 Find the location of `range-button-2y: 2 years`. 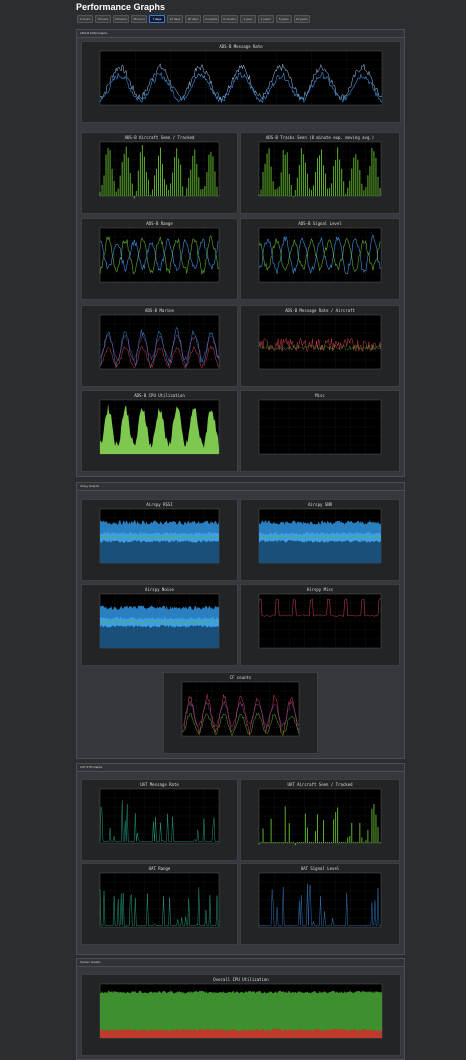

range-button-2y: 2 years is located at coordinates (265, 19).